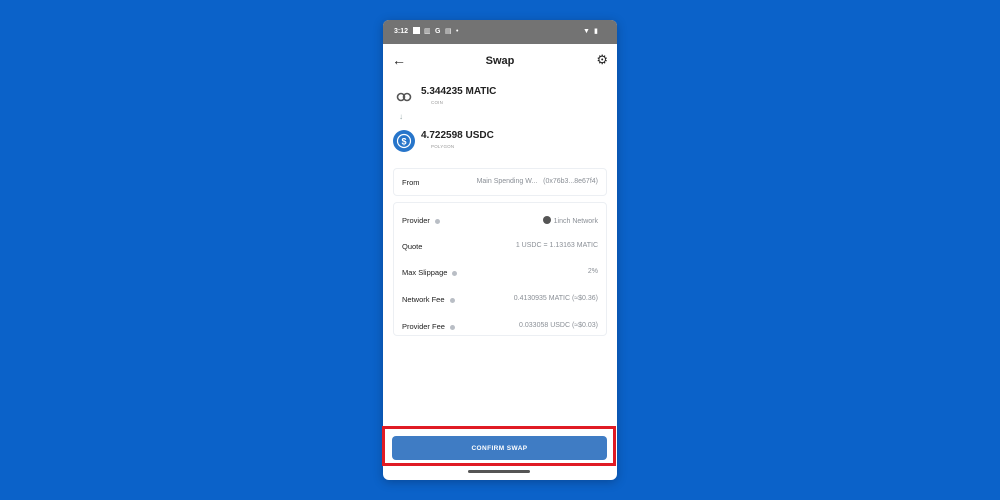  I want to click on detail-label: Provider, so click(416, 220).